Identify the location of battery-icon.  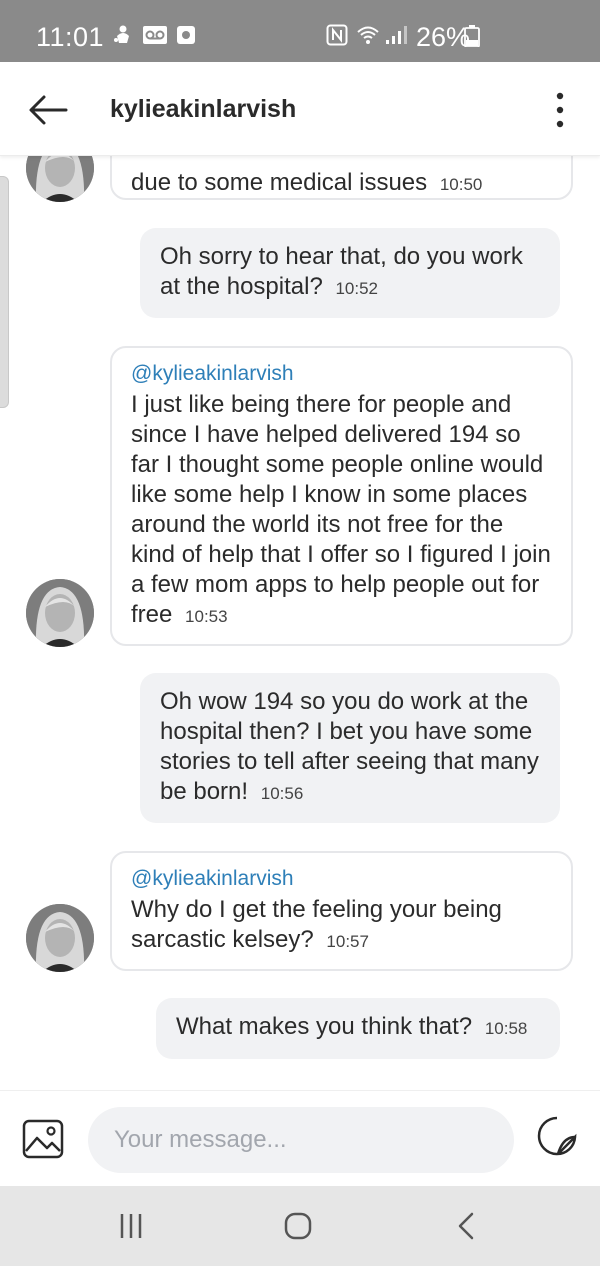
(472, 36).